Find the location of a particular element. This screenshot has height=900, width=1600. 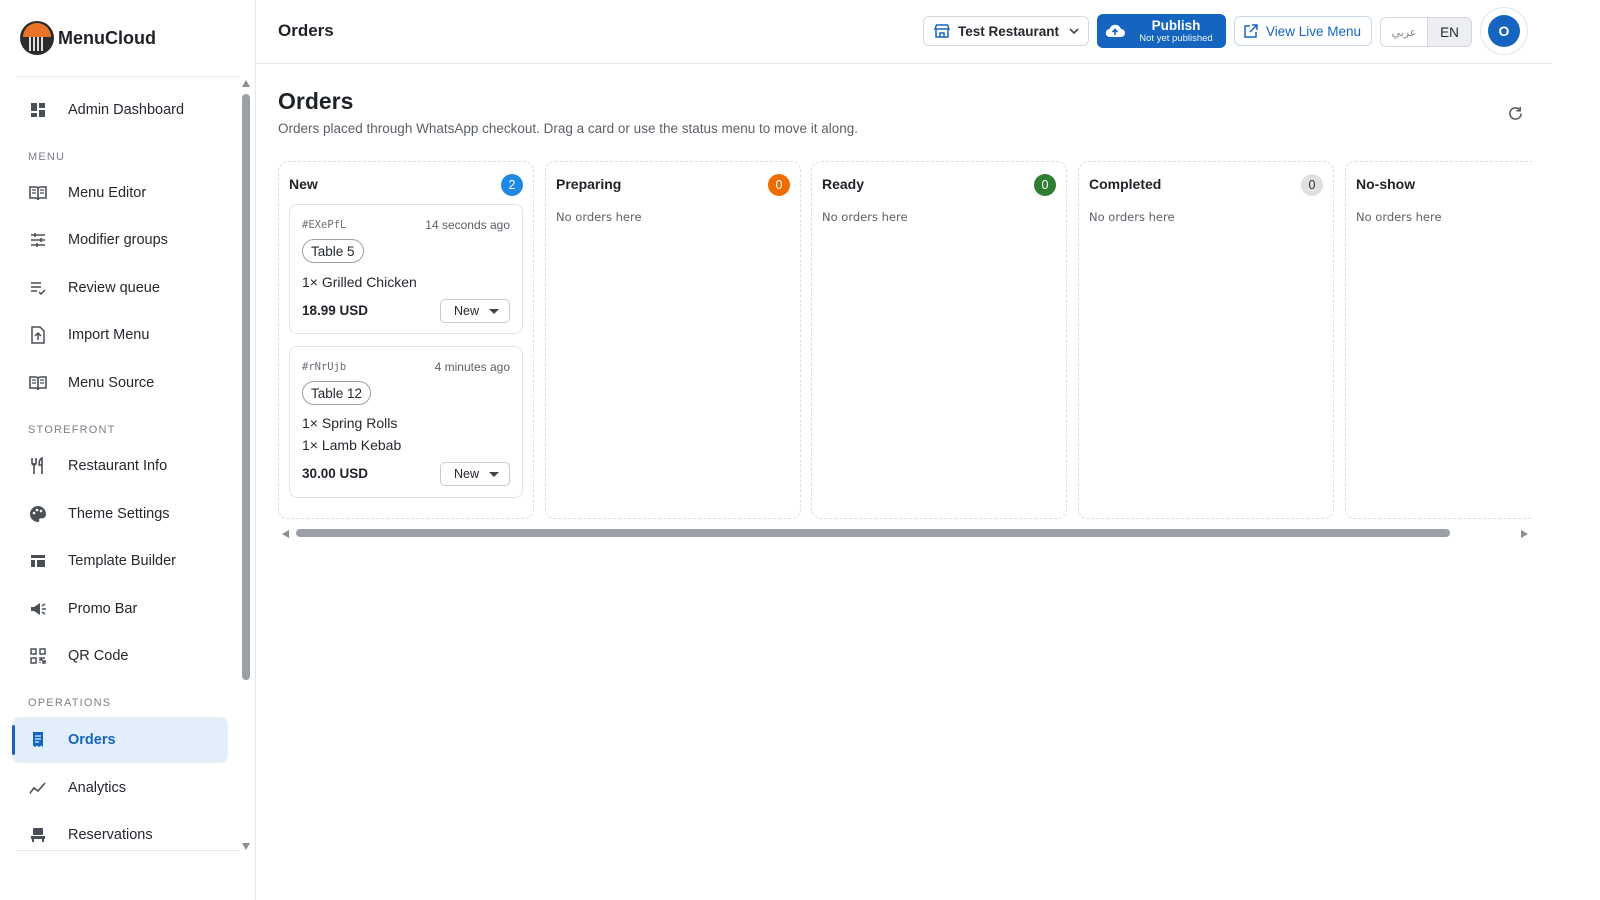

view-live-menu-button: View Live Menu is located at coordinates (1303, 31).